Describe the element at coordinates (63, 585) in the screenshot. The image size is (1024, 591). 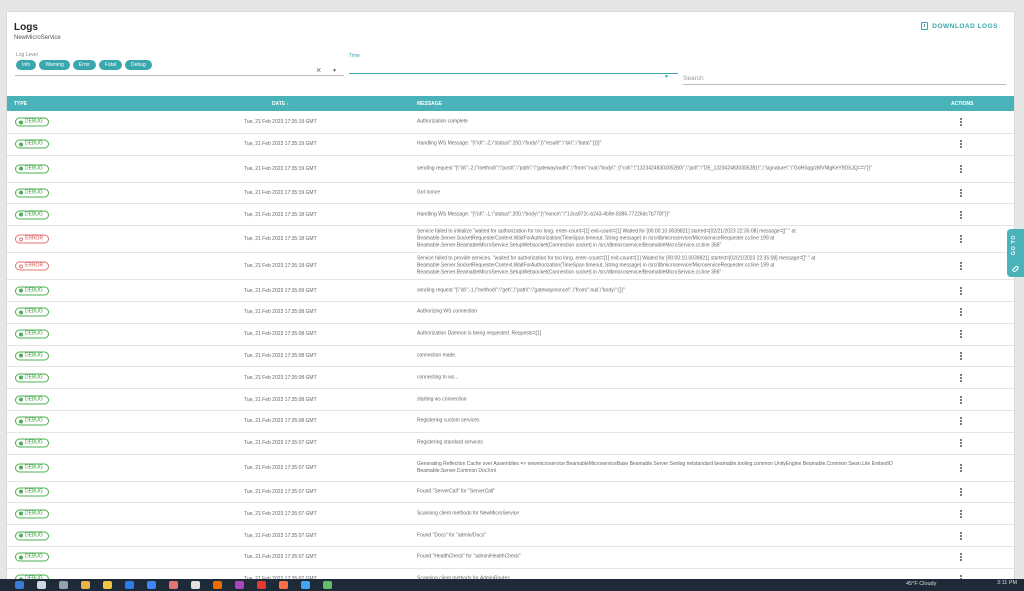
I see `task-view-icon` at that location.